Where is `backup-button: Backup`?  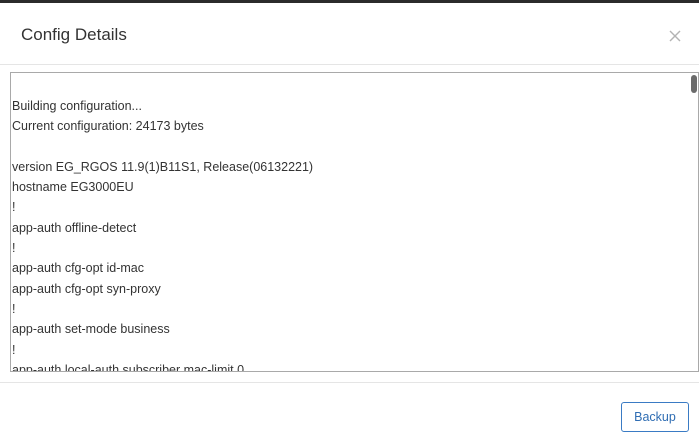 backup-button: Backup is located at coordinates (655, 417).